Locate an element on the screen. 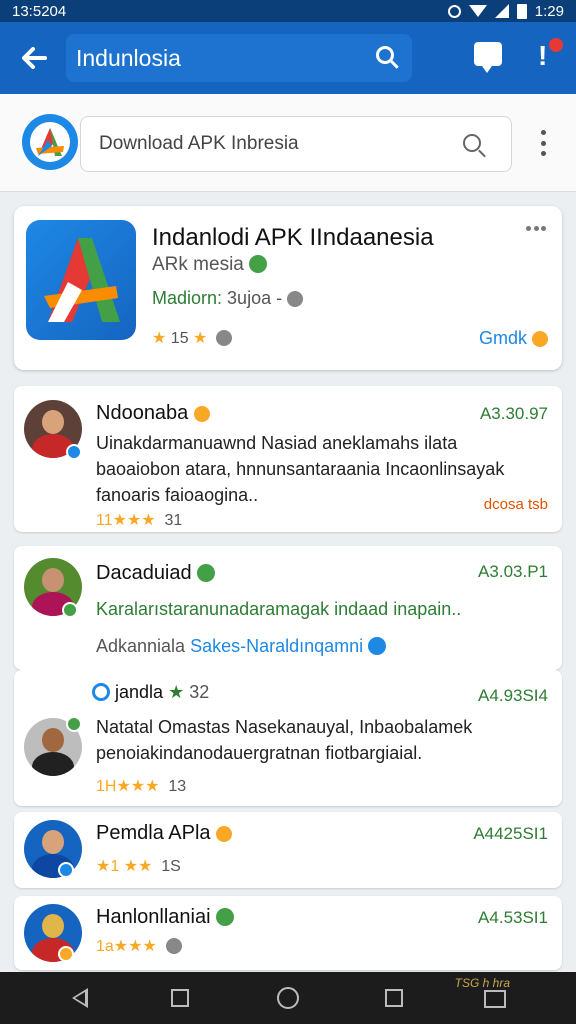 The height and width of the screenshot is (1024, 576). reviewer-name: jandla ★ 32 is located at coordinates (151, 692).